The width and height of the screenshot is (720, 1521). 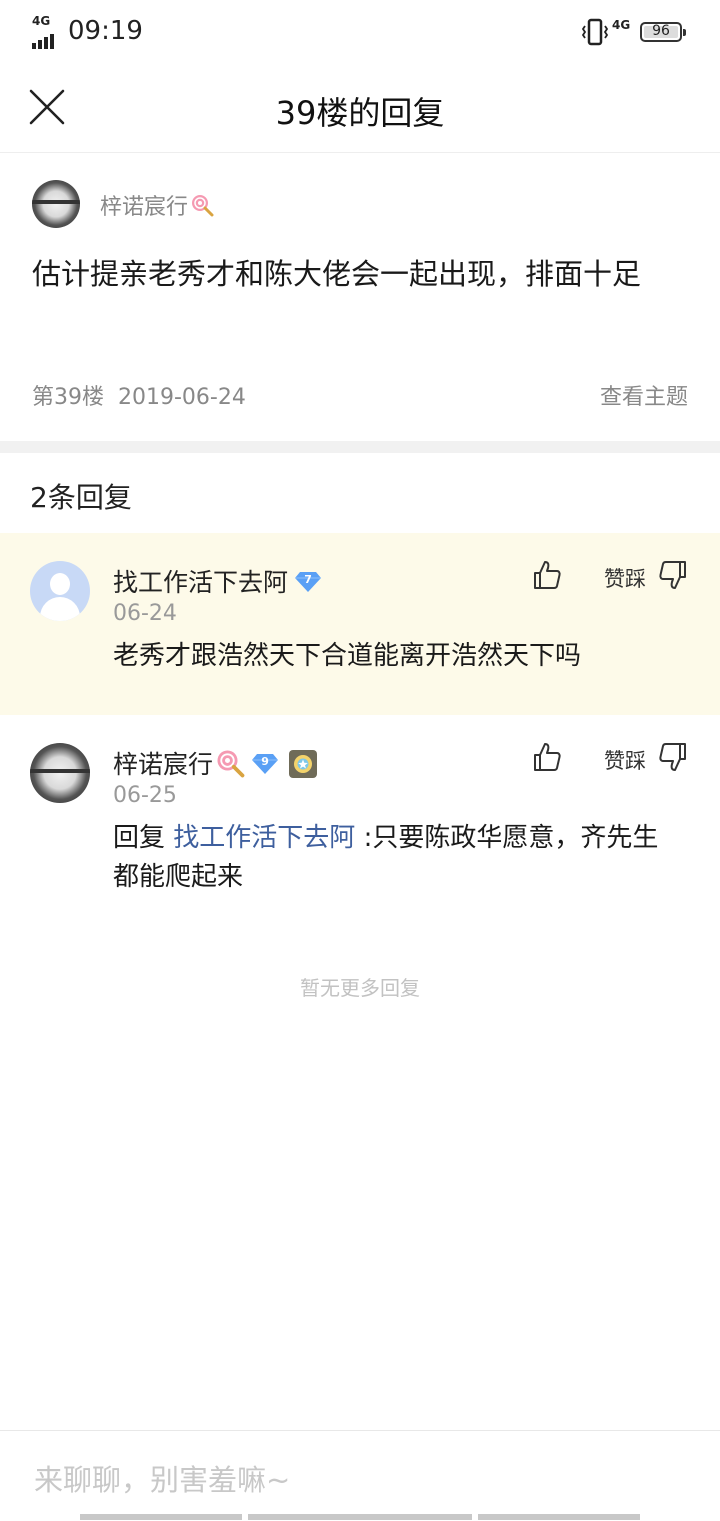 What do you see at coordinates (139, 838) in the screenshot?
I see `reply-prefix: 回复` at bounding box center [139, 838].